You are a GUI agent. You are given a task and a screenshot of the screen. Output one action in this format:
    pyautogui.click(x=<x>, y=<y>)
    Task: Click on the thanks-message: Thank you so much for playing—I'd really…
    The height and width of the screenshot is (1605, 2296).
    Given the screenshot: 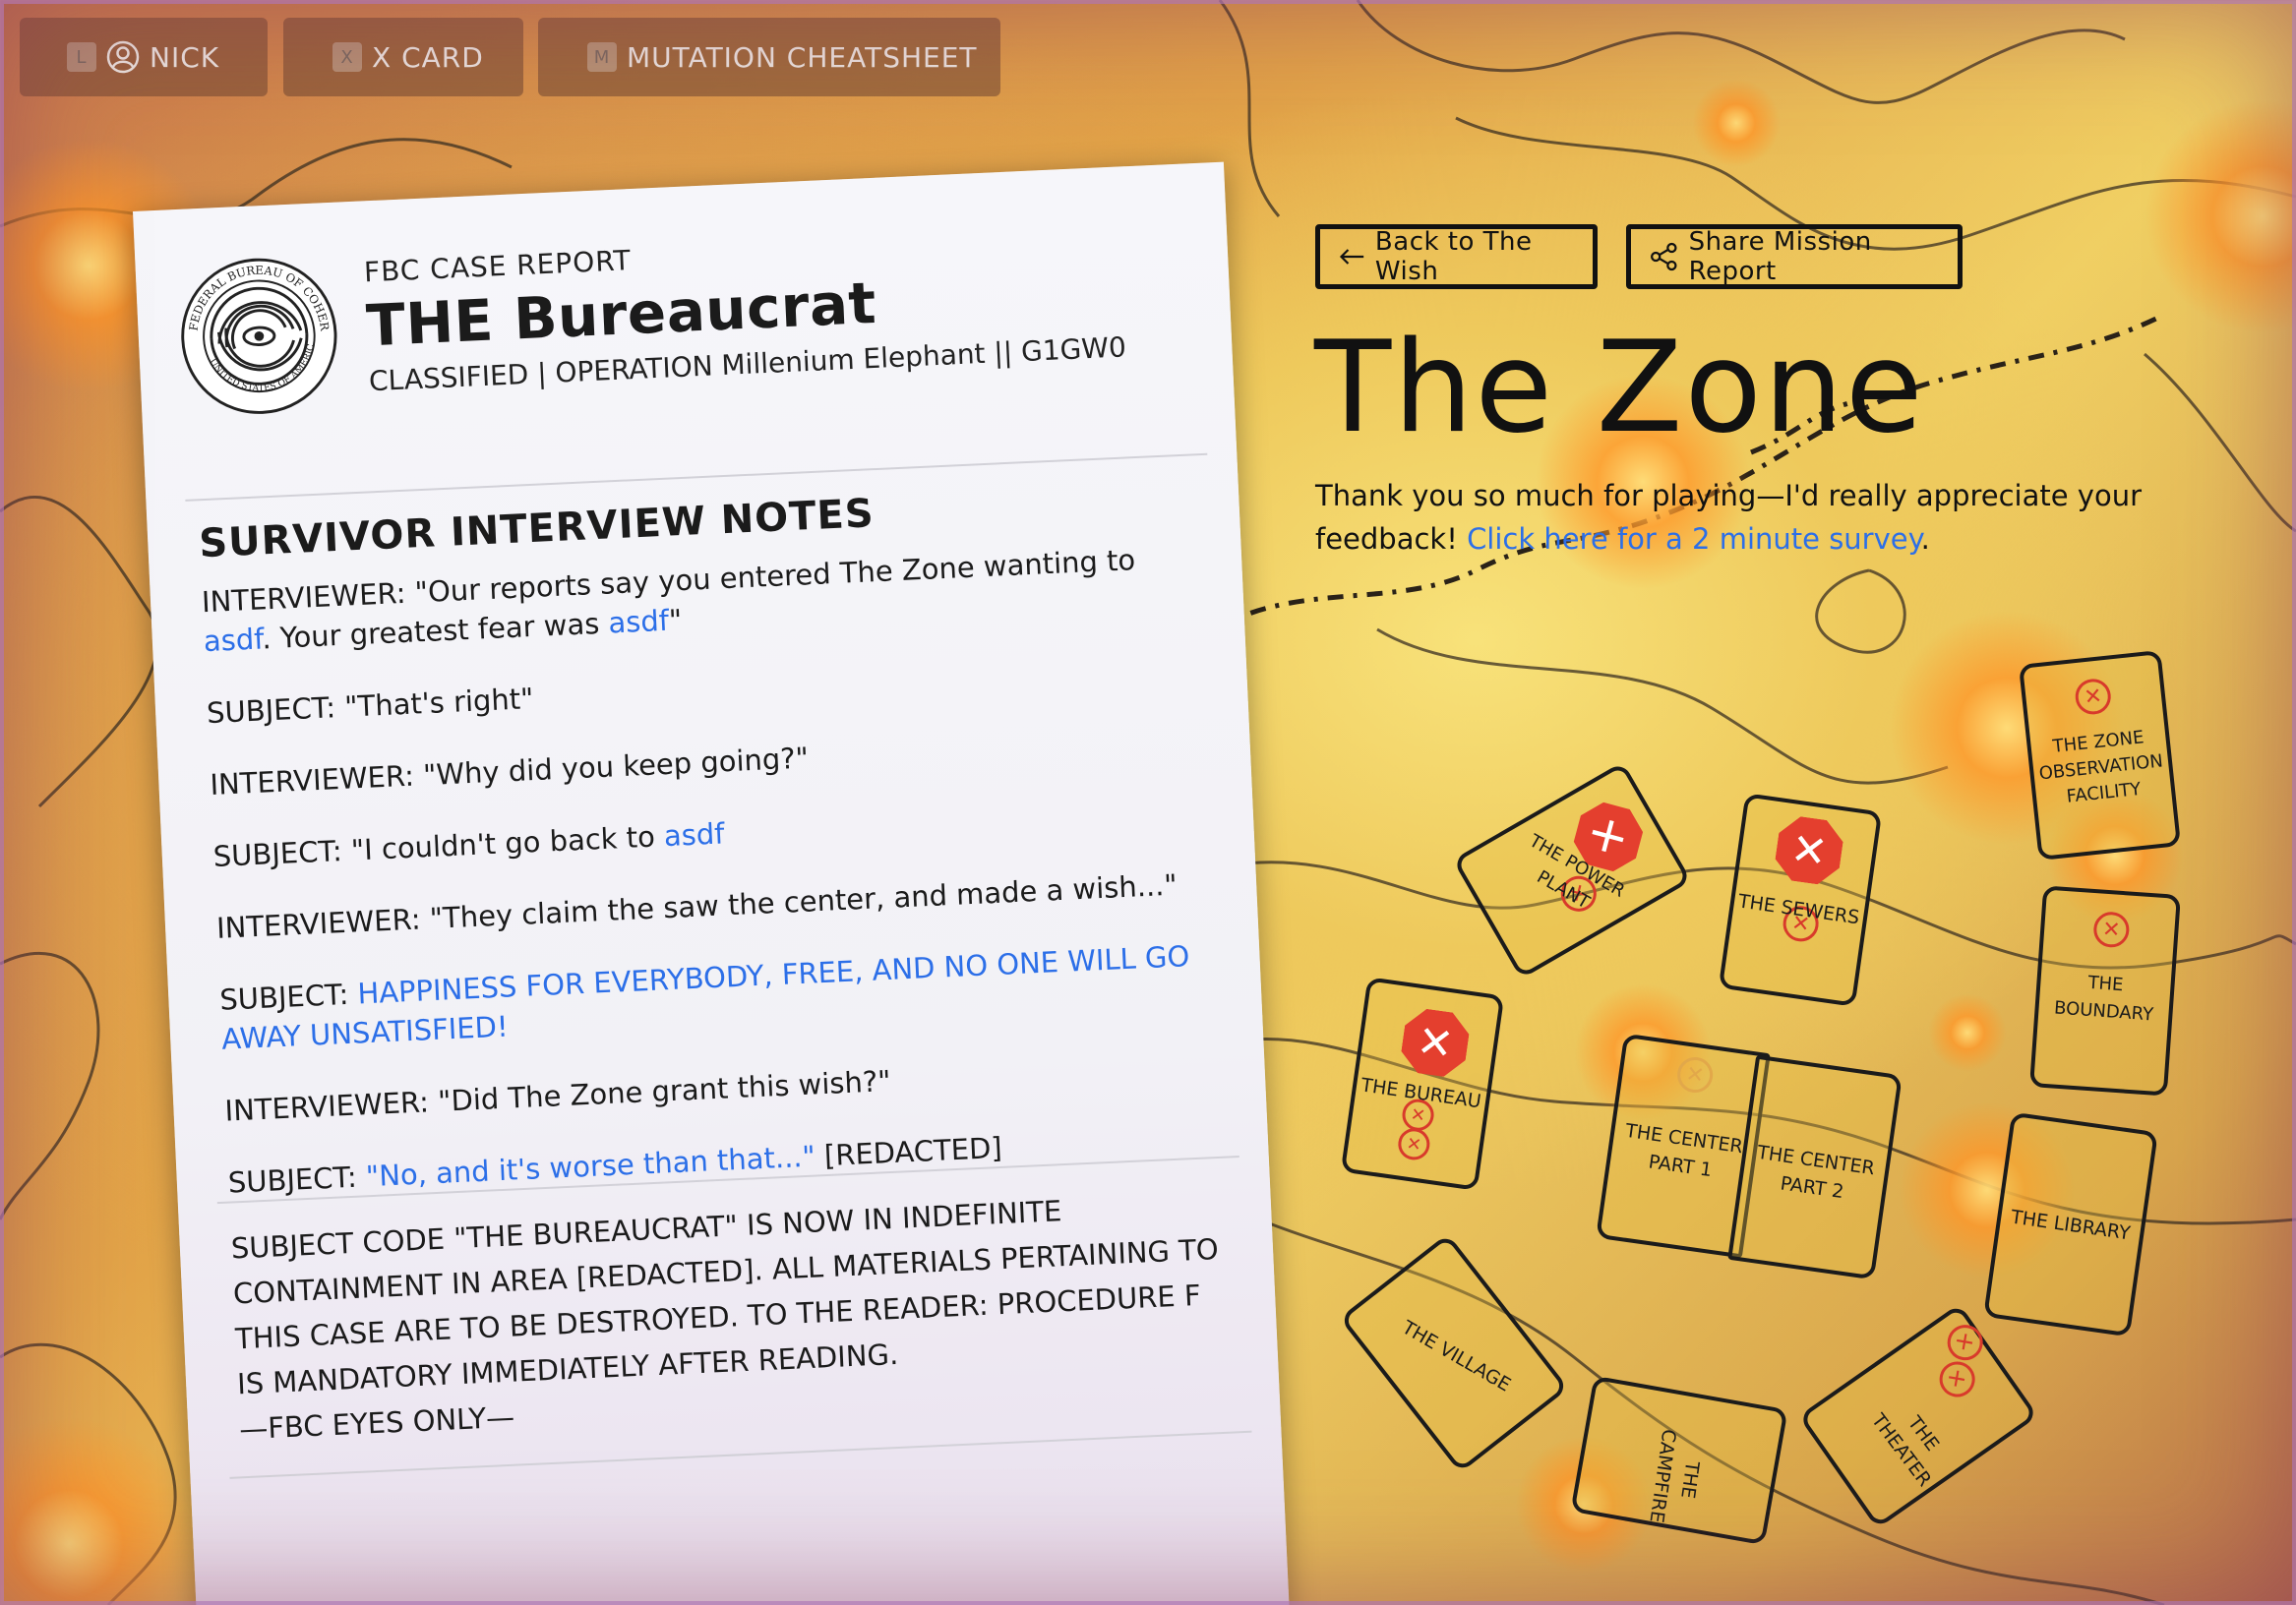 What is the action you would take?
    pyautogui.click(x=1729, y=517)
    